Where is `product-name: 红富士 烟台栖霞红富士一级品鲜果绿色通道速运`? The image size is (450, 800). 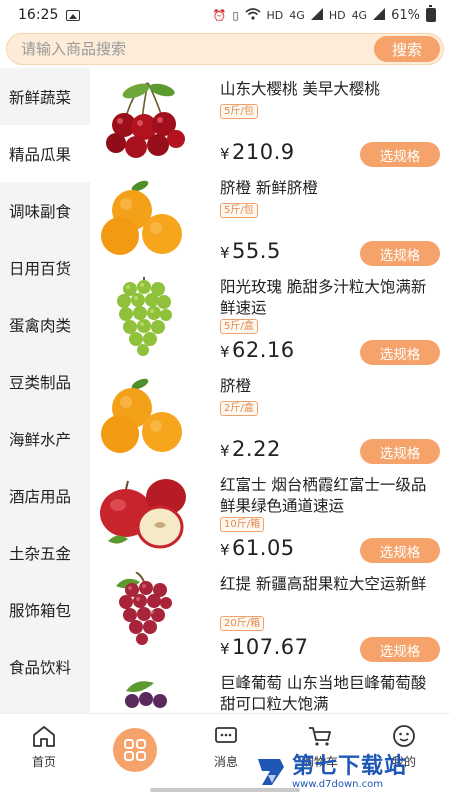 product-name: 红富士 烟台栖霞红富士一级品鲜果绿色通道速运 is located at coordinates (323, 495).